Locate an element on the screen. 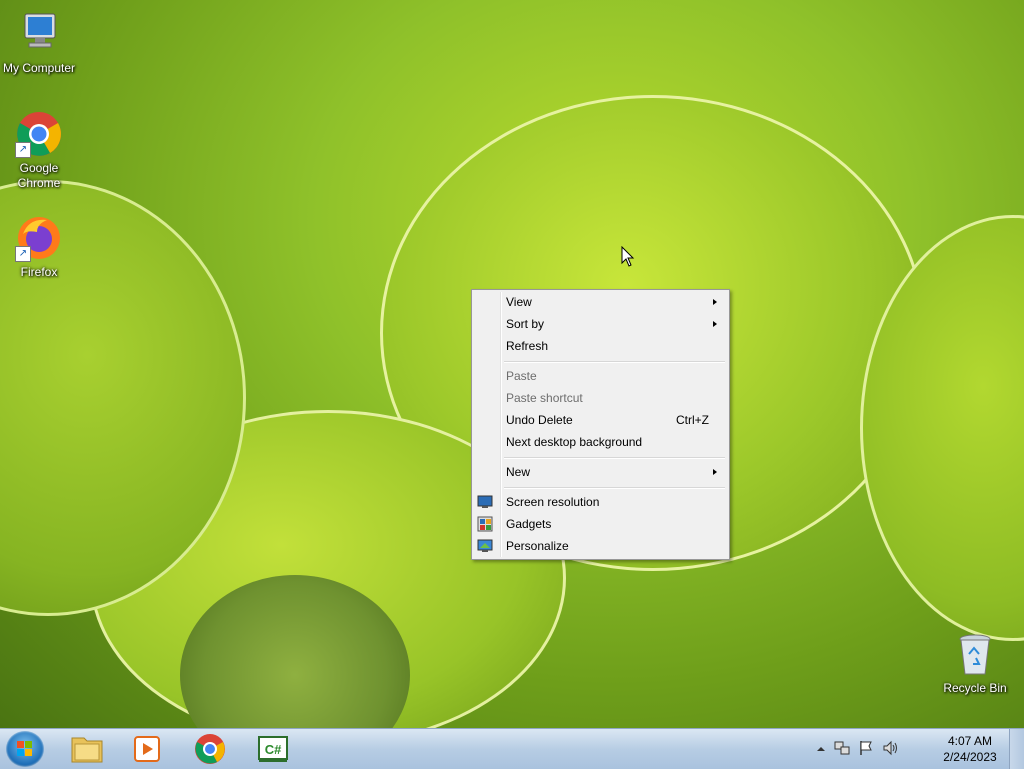  desktop-icon-google-chrome: ↗ Google Chrome is located at coordinates (39, 150).